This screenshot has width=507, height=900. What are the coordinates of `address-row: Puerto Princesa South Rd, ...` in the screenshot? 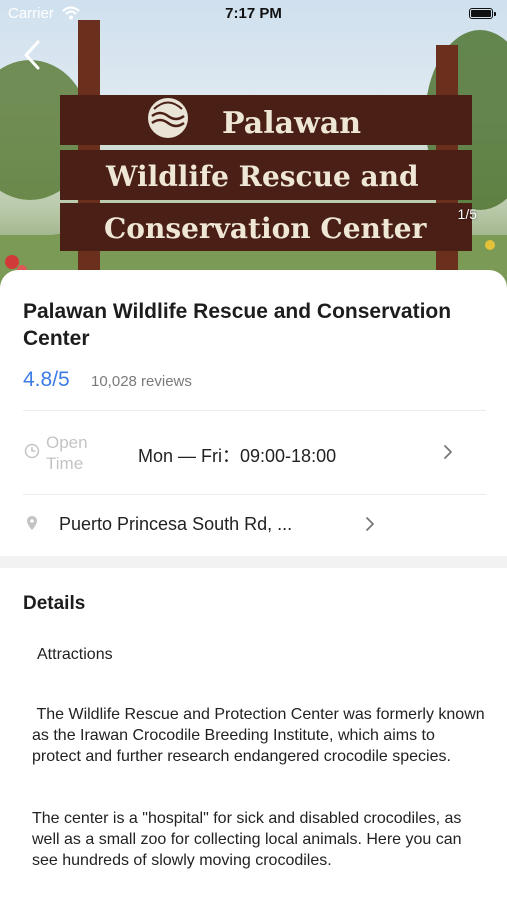 It's located at (253, 525).